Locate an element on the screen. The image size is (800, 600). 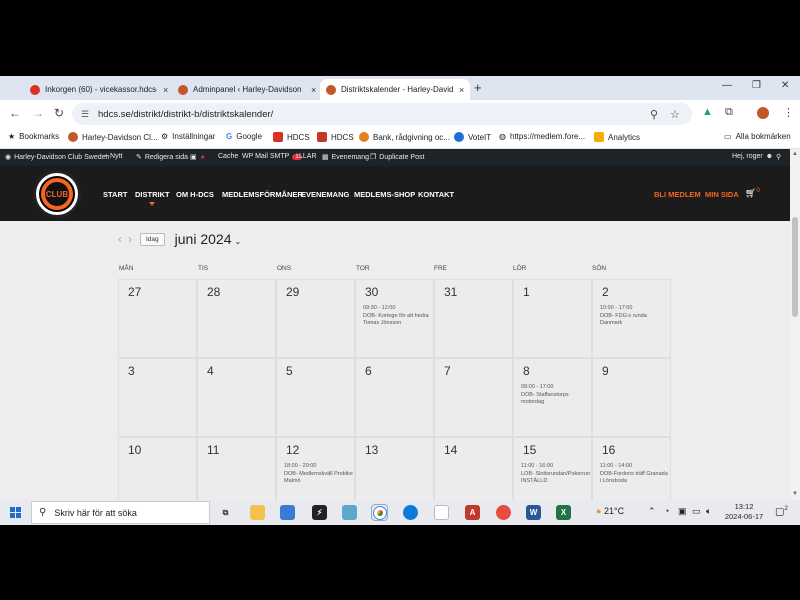
admin-account: Hej, roger ☻ is located at coordinates (752, 156).